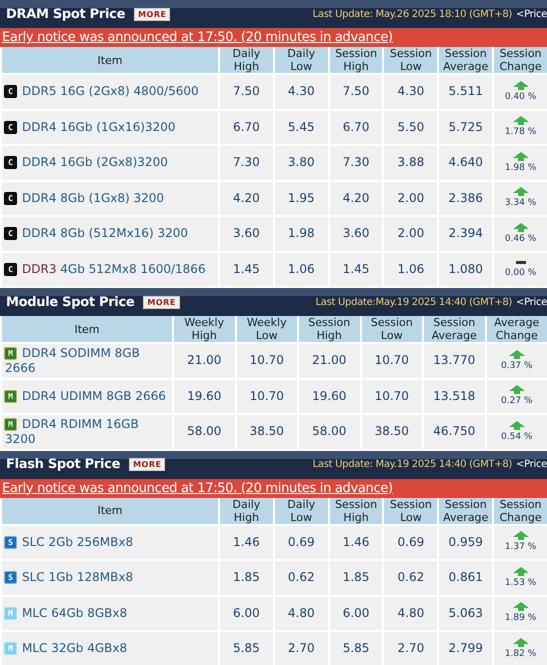 Image resolution: width=547 pixels, height=665 pixels. I want to click on item-cell: M DDR4 SODIMM 8GB 2666, so click(87, 360).